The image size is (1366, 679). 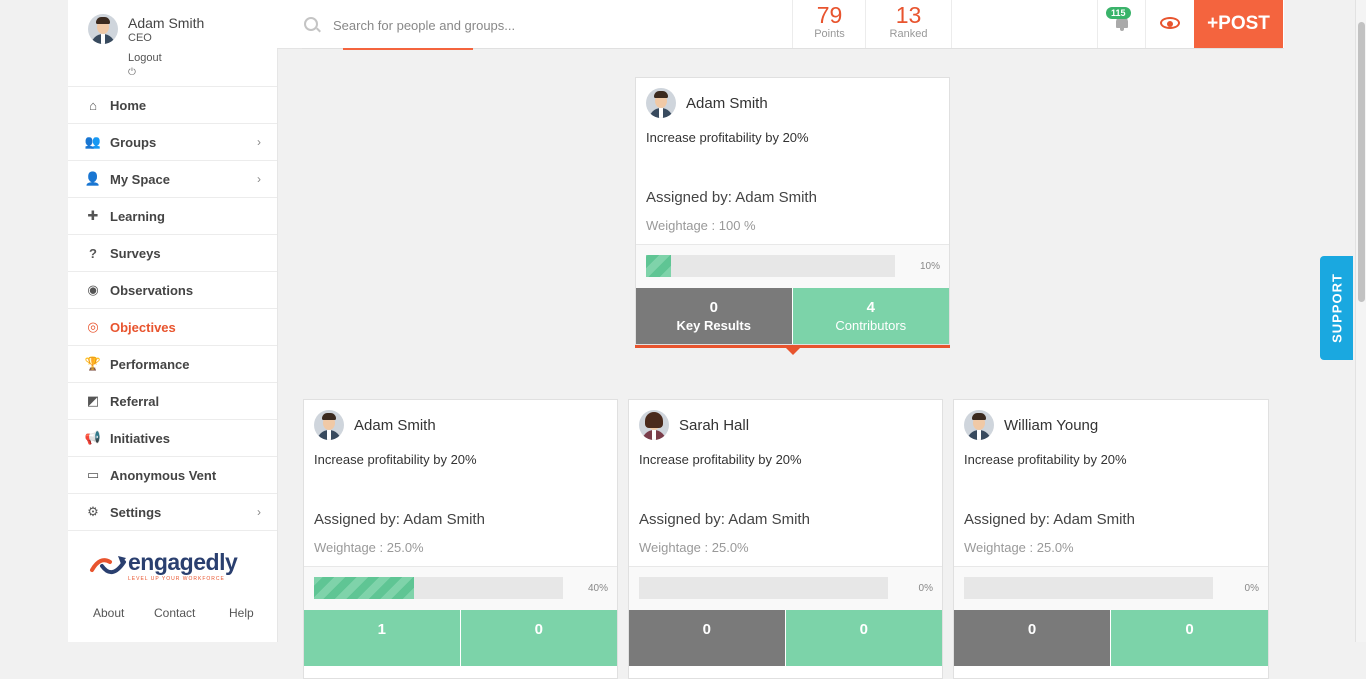 What do you see at coordinates (714, 425) in the screenshot?
I see `owner-name: Sarah Hall` at bounding box center [714, 425].